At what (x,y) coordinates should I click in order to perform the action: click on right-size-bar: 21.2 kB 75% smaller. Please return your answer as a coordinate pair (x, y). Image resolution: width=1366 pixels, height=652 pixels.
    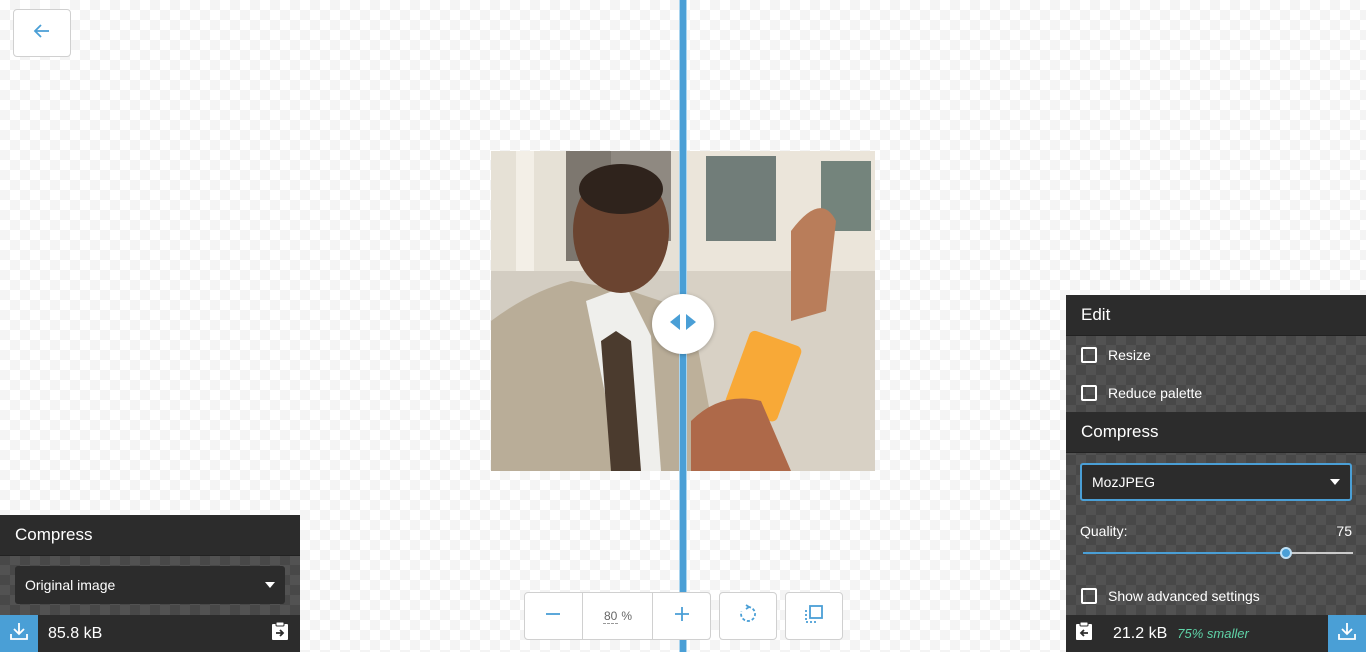
    Looking at the image, I should click on (1216, 633).